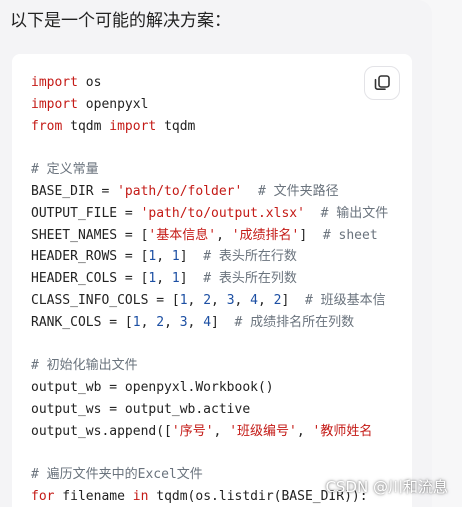  Describe the element at coordinates (90, 257) in the screenshot. I see `code-token: HEADER_ROWS = [` at that location.